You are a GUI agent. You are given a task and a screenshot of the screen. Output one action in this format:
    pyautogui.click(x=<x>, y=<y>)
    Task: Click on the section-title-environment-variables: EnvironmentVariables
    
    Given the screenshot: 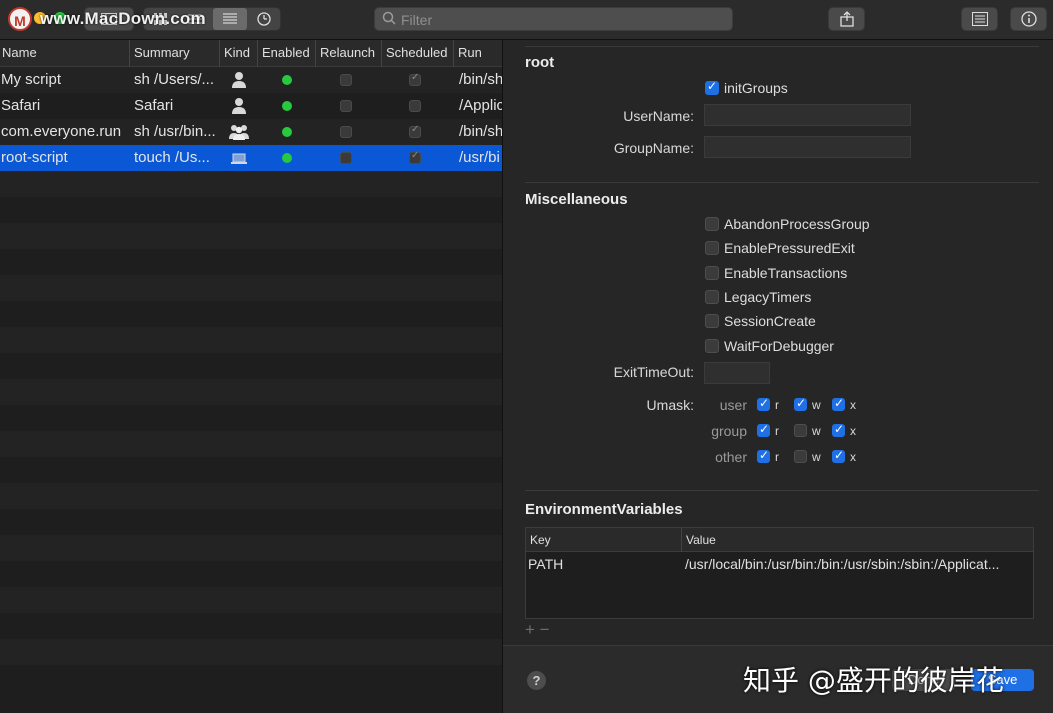 What is the action you would take?
    pyautogui.click(x=604, y=509)
    